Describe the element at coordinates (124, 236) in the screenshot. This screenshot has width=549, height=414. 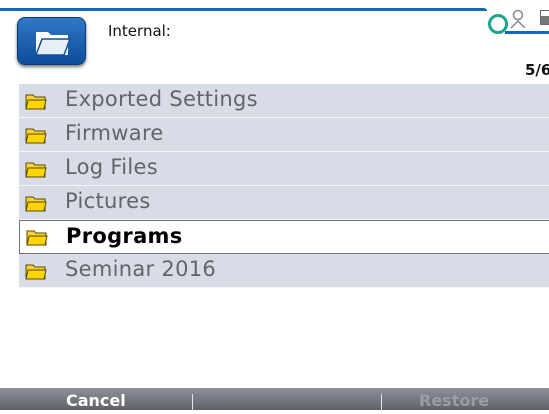
I see `file-name: Programs` at that location.